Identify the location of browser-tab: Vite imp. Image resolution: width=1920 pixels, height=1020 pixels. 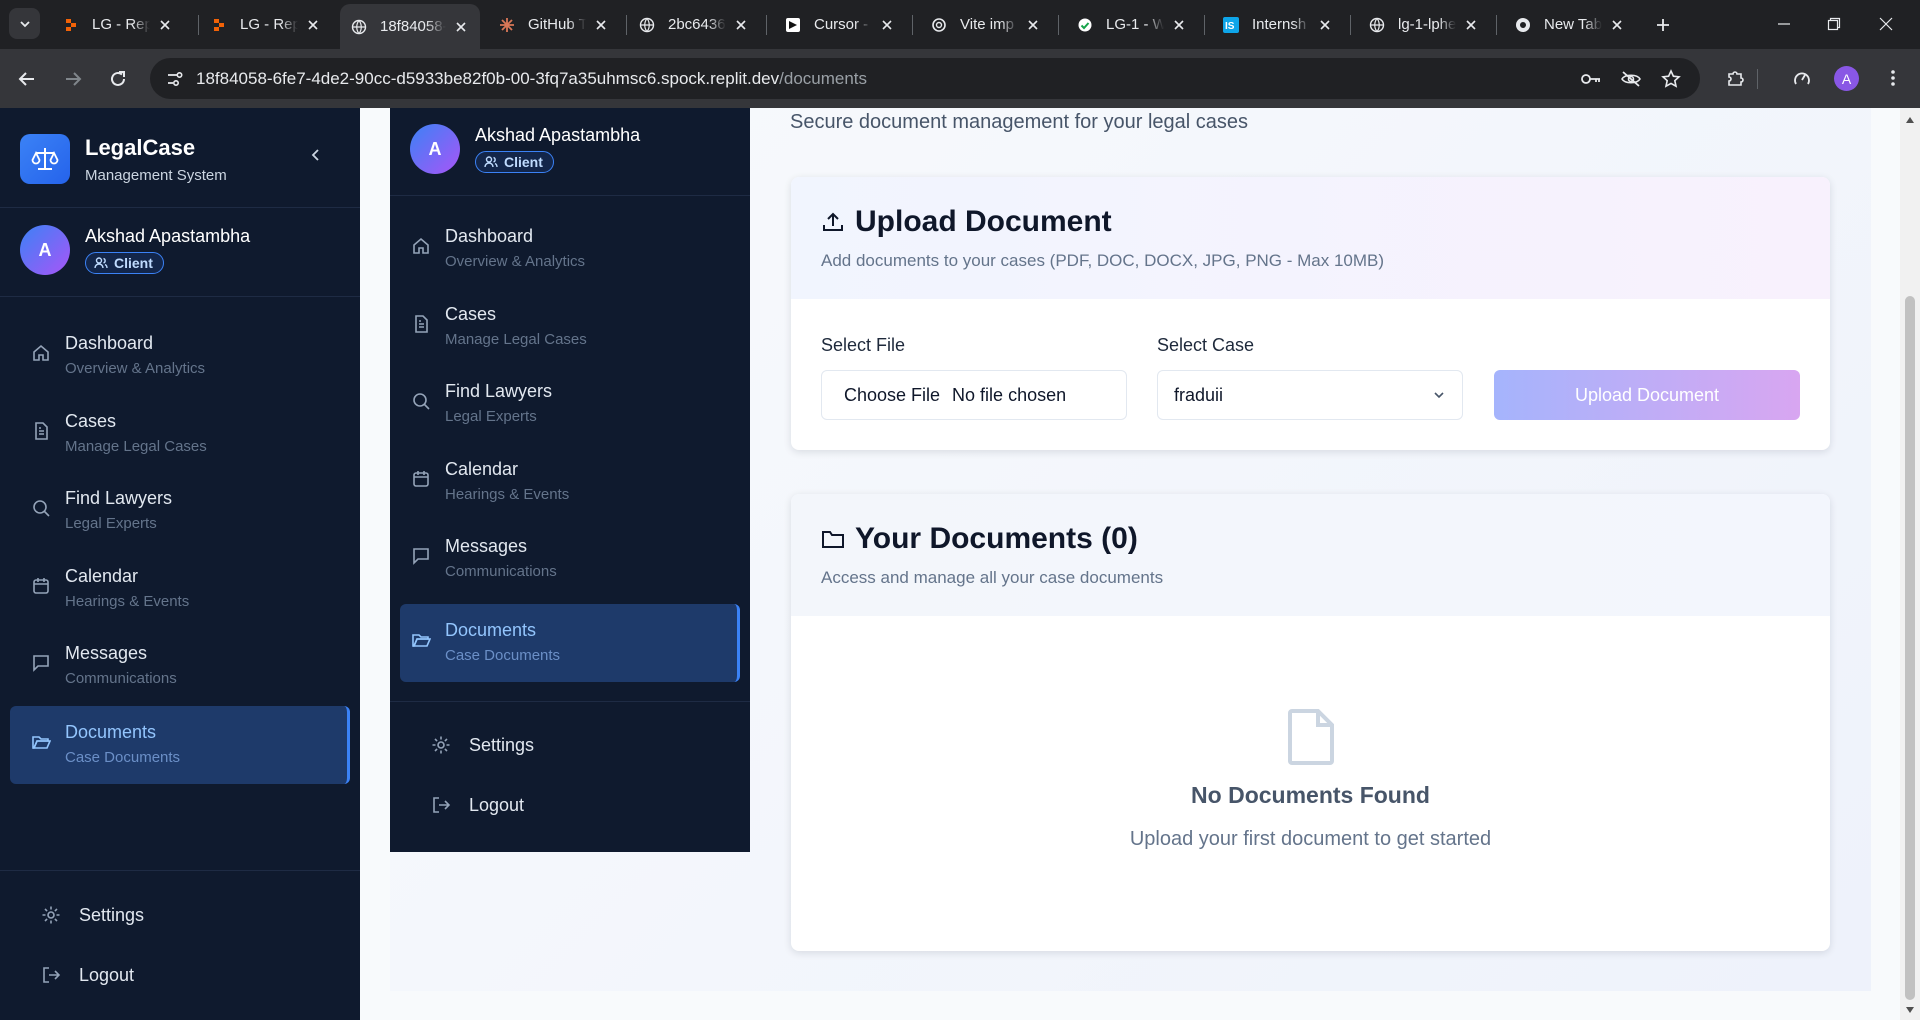
(986, 24).